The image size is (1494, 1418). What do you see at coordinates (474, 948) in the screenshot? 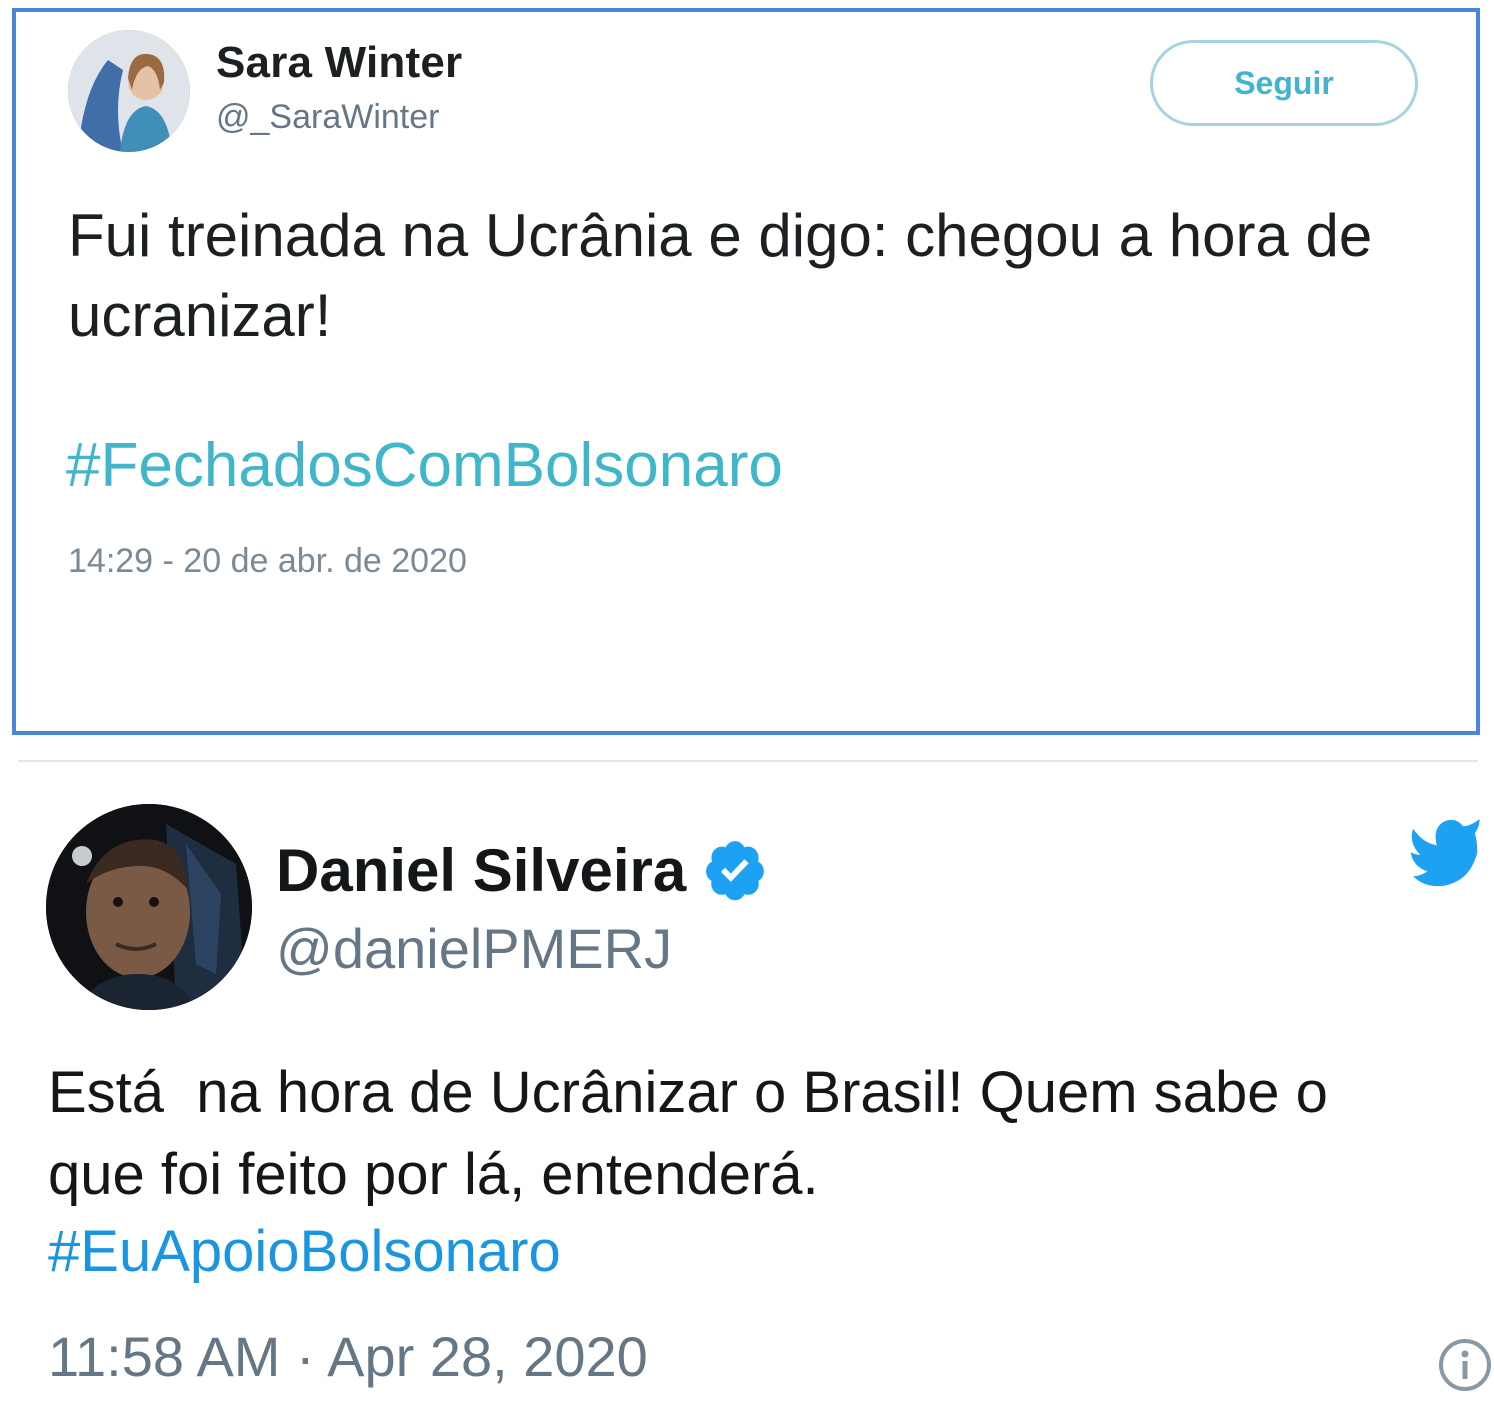
I see `author-handle: @danielPMERJ` at bounding box center [474, 948].